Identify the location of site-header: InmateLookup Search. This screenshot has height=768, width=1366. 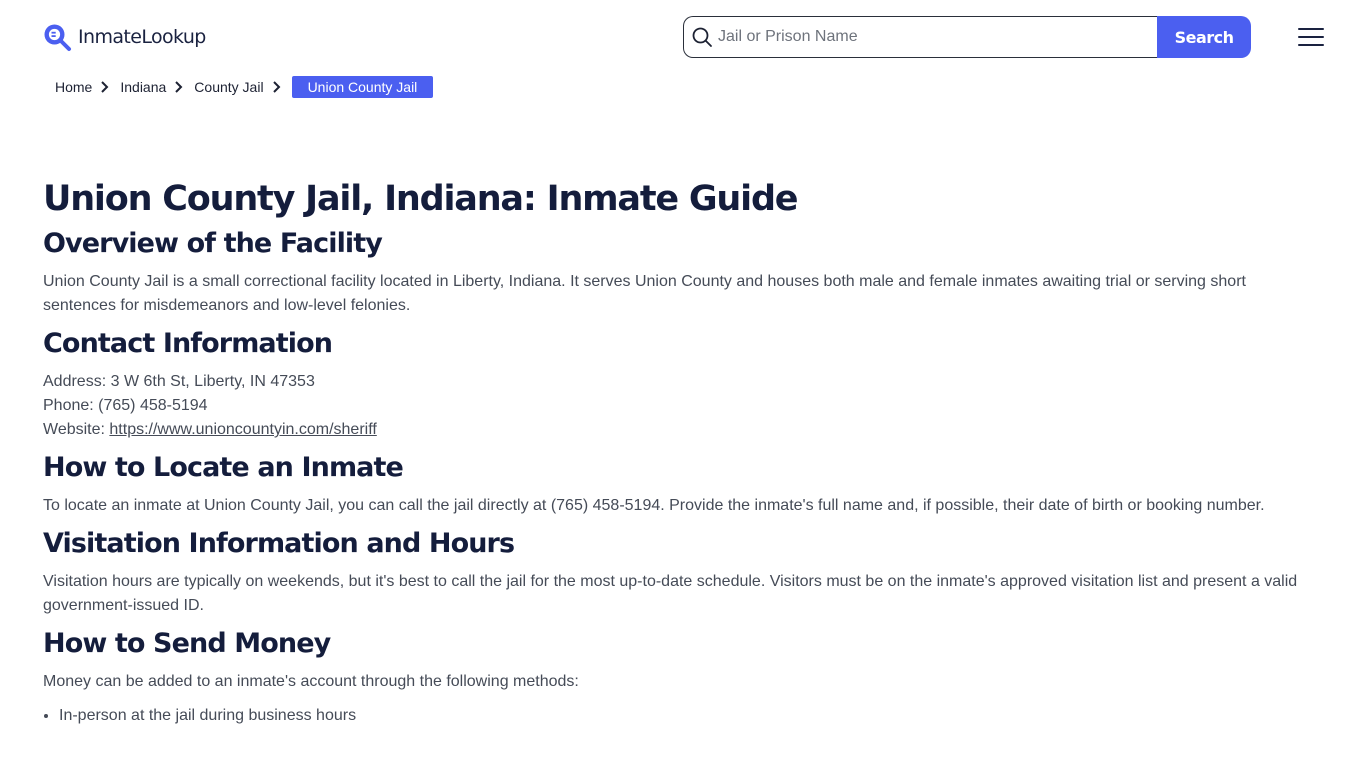
(683, 38).